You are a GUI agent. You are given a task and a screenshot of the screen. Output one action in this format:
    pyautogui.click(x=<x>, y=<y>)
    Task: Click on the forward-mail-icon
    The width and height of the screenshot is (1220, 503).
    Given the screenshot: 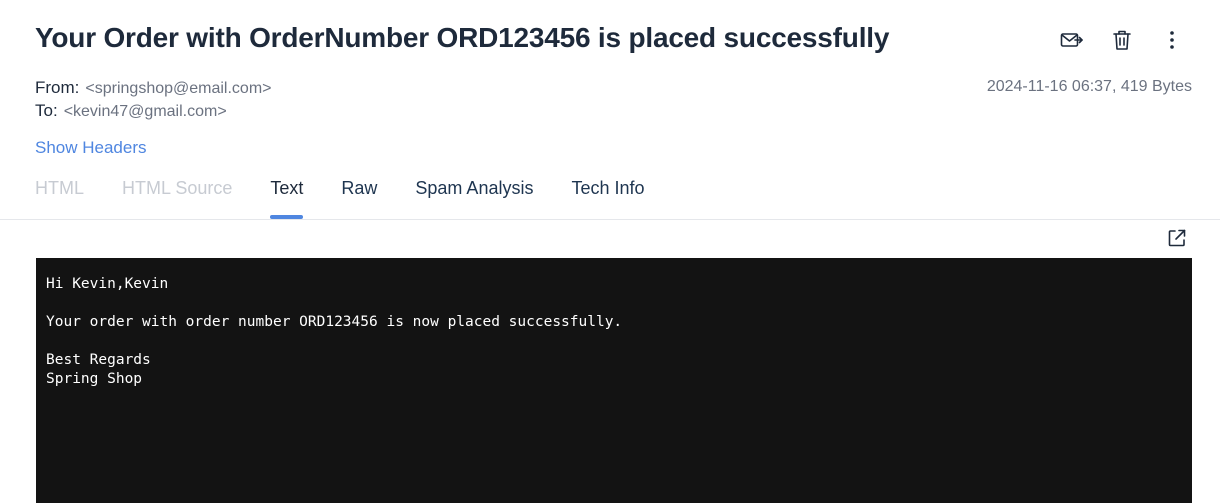 What is the action you would take?
    pyautogui.click(x=1072, y=40)
    